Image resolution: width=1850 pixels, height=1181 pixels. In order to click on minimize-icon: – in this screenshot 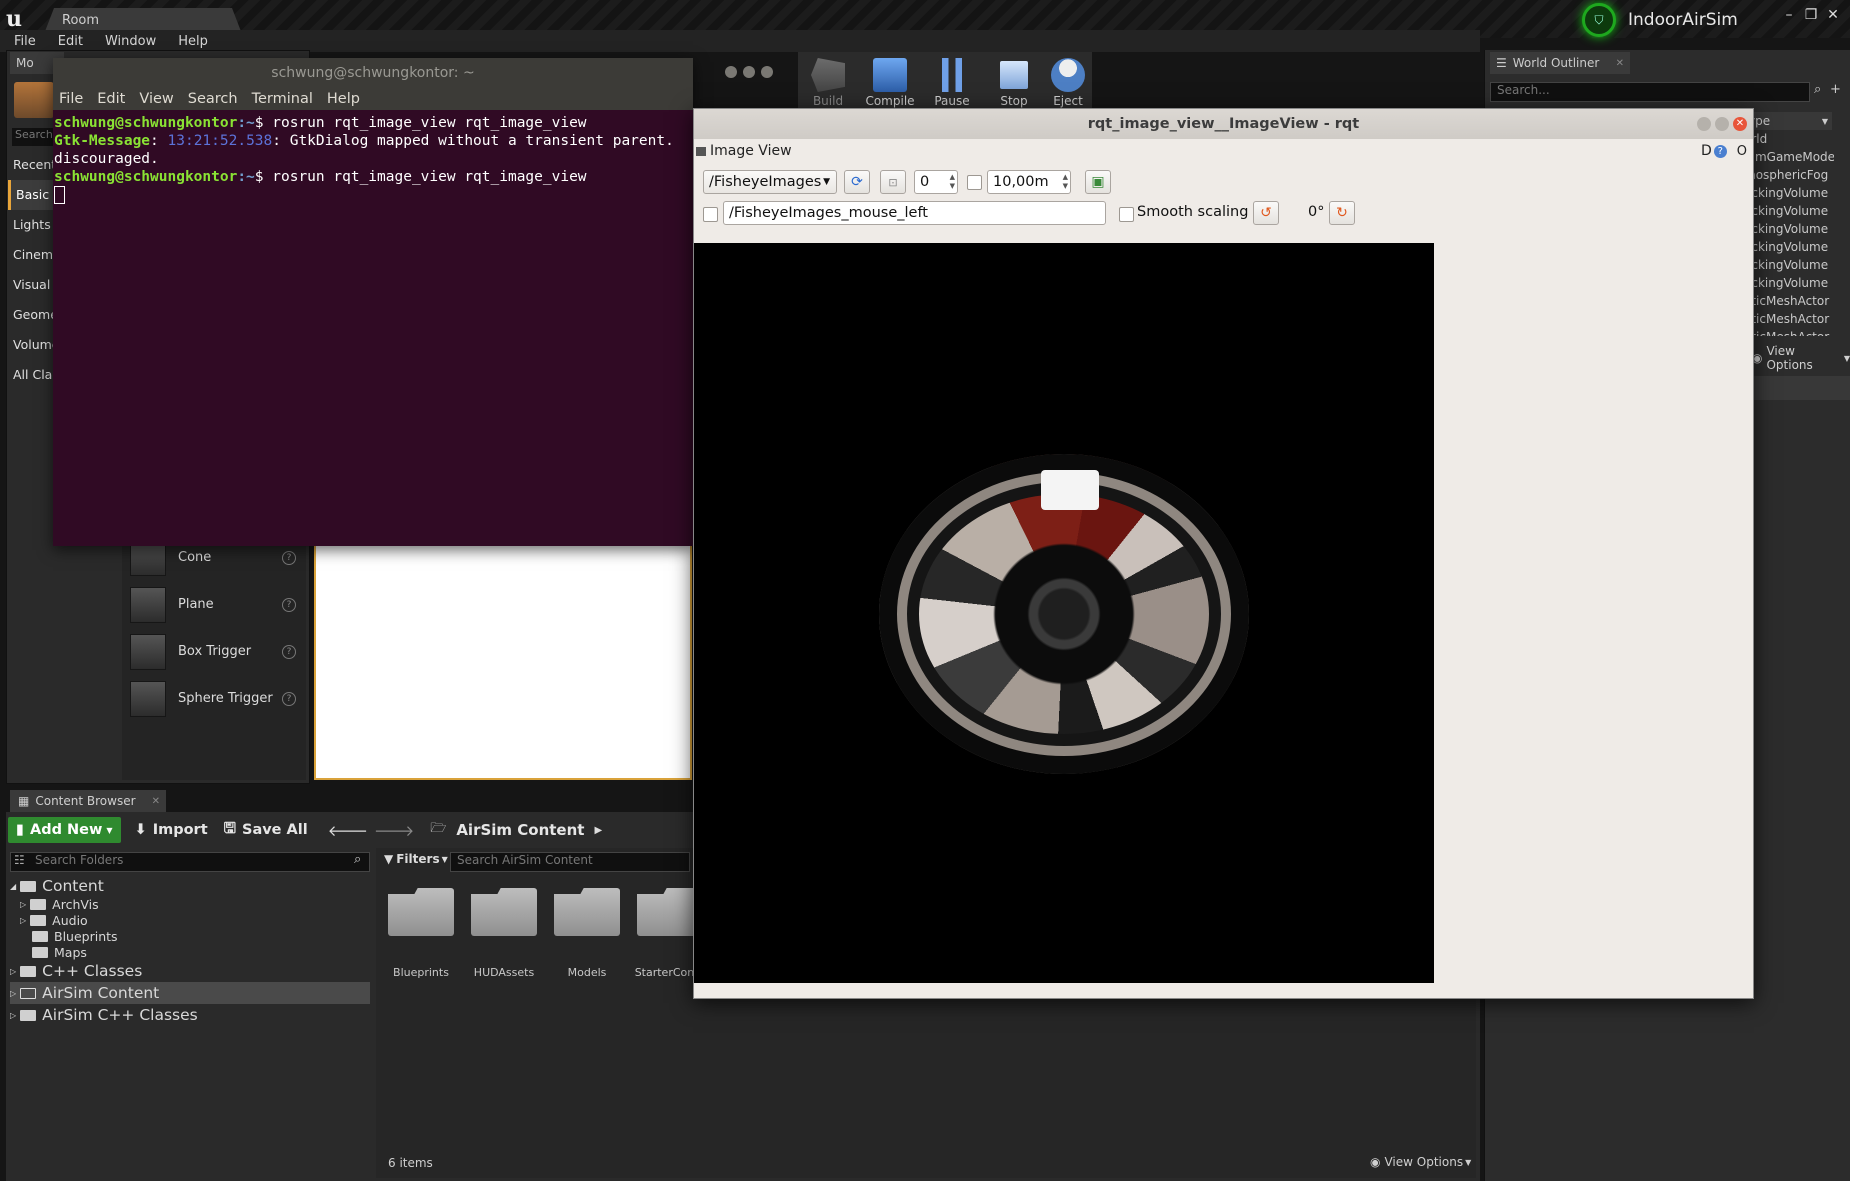, I will do `click(1789, 15)`.